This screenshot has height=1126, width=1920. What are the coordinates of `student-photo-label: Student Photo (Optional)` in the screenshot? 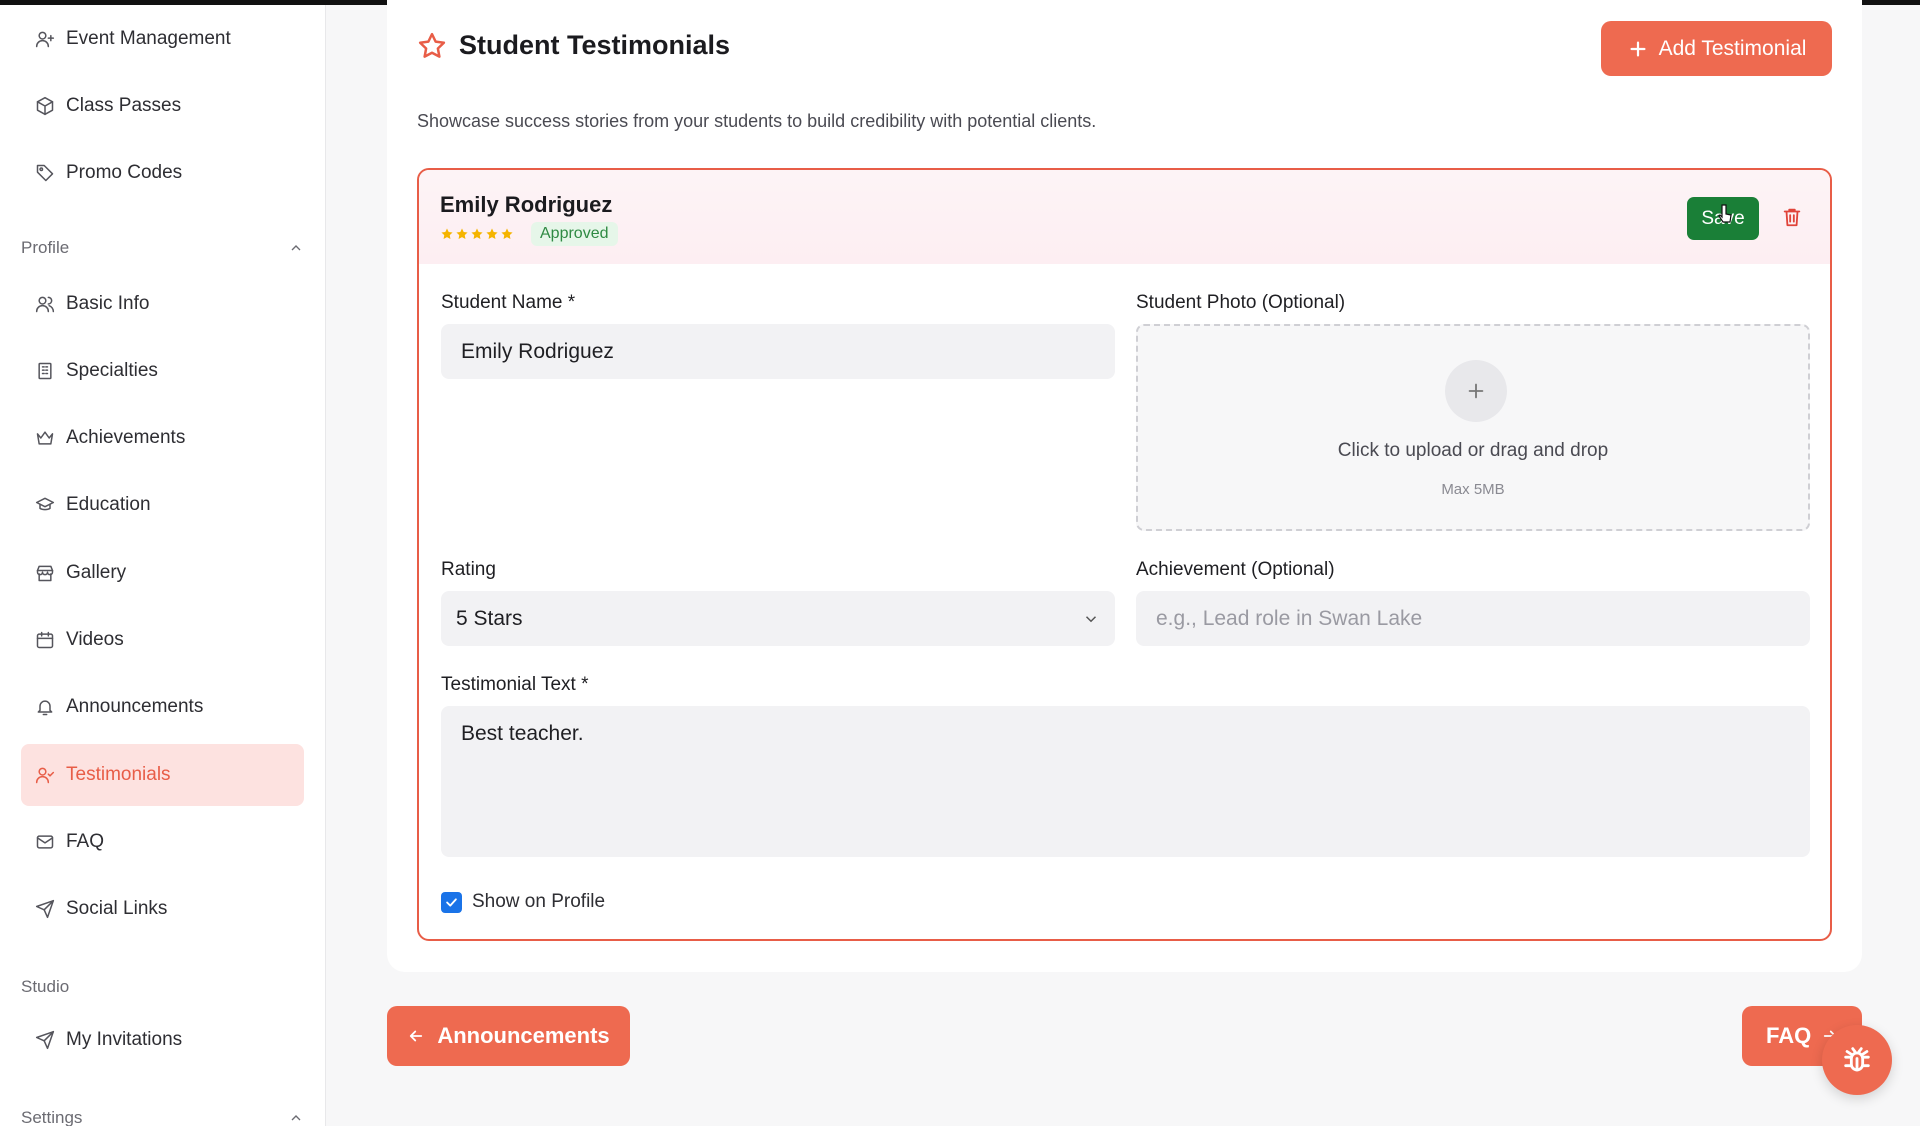 It's located at (1241, 302).